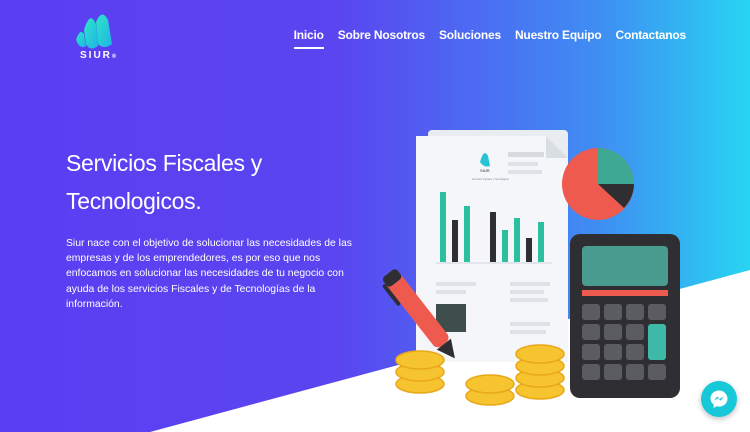  I want to click on messenger-chat-button, so click(719, 399).